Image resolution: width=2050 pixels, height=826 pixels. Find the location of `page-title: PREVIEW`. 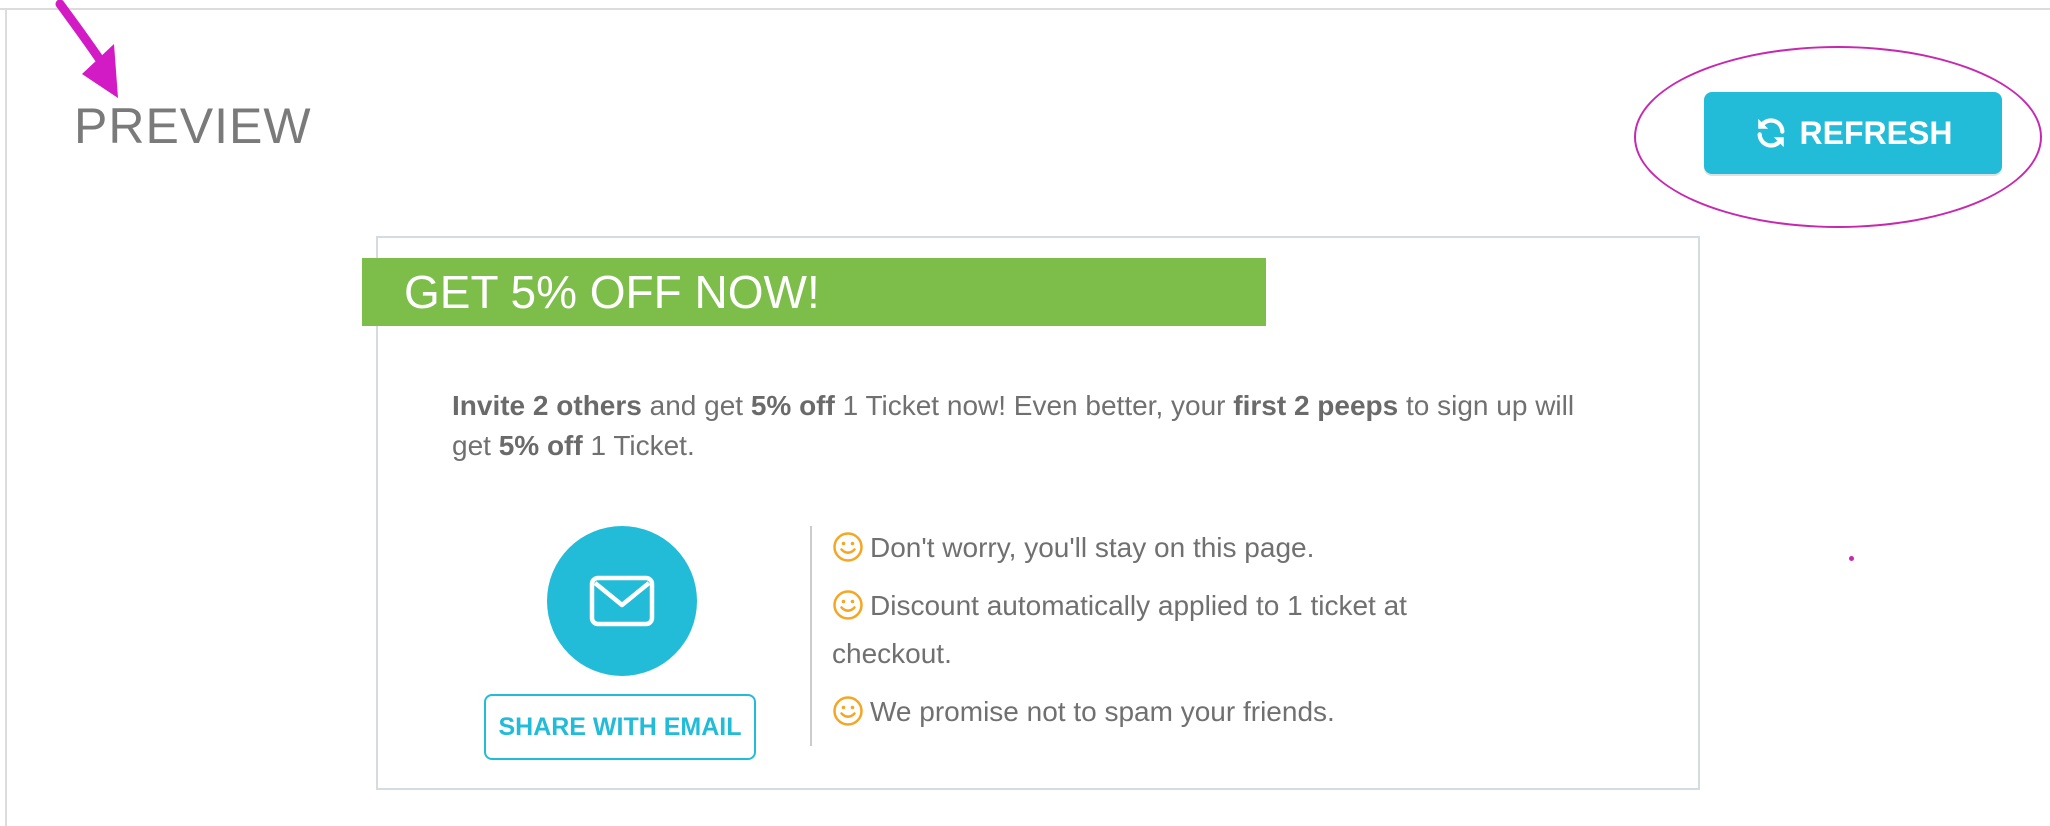

page-title: PREVIEW is located at coordinates (193, 126).